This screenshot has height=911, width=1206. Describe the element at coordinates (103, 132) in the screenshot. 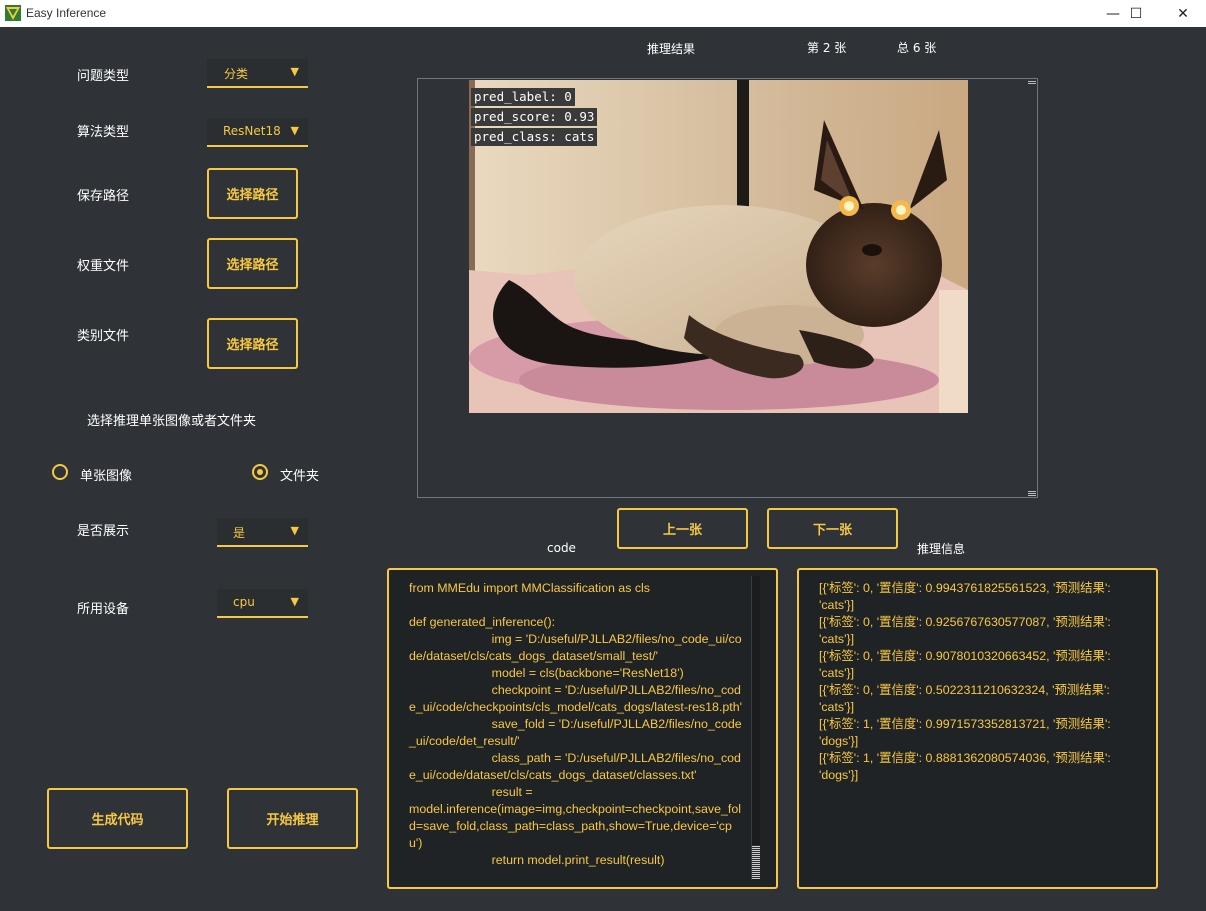

I see `algo-type-label: 算法类型` at that location.